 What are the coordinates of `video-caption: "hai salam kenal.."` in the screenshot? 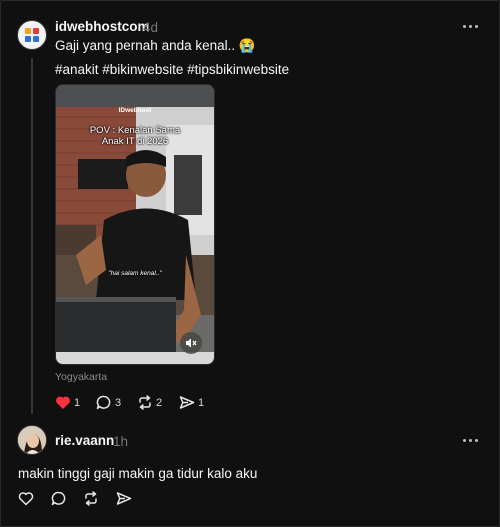 It's located at (135, 273).